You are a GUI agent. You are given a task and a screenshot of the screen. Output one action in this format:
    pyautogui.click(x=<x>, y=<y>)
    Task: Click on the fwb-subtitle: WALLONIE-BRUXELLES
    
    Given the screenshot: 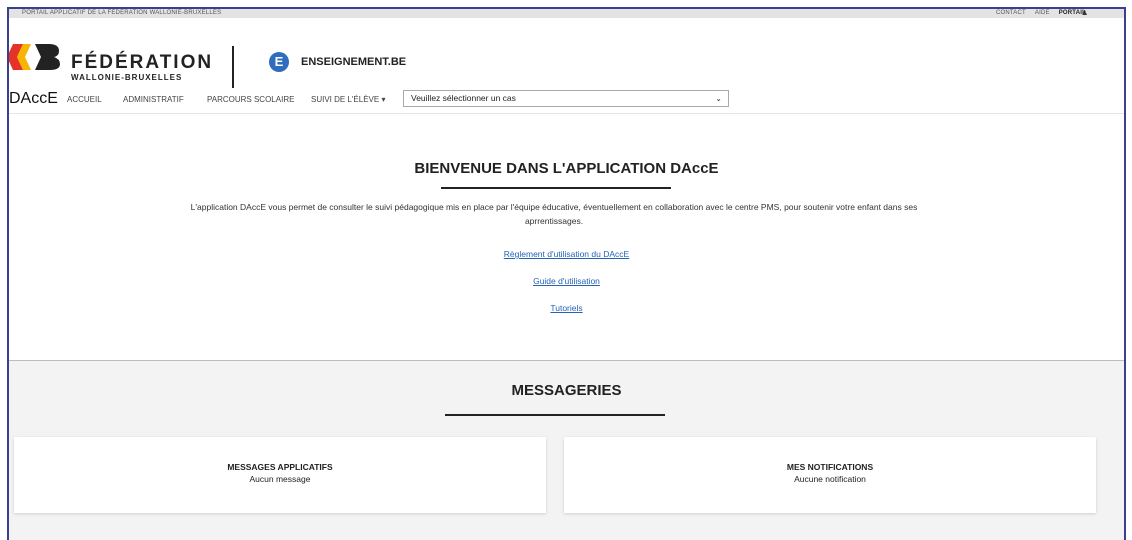 What is the action you would take?
    pyautogui.click(x=127, y=77)
    